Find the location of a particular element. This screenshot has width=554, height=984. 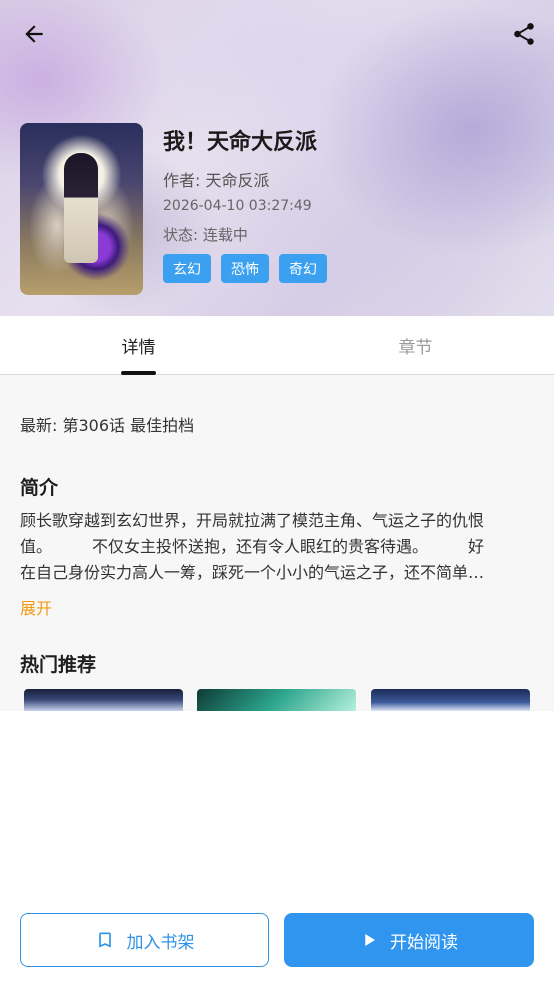

book-author: 作者: 天命反派 is located at coordinates (216, 180).